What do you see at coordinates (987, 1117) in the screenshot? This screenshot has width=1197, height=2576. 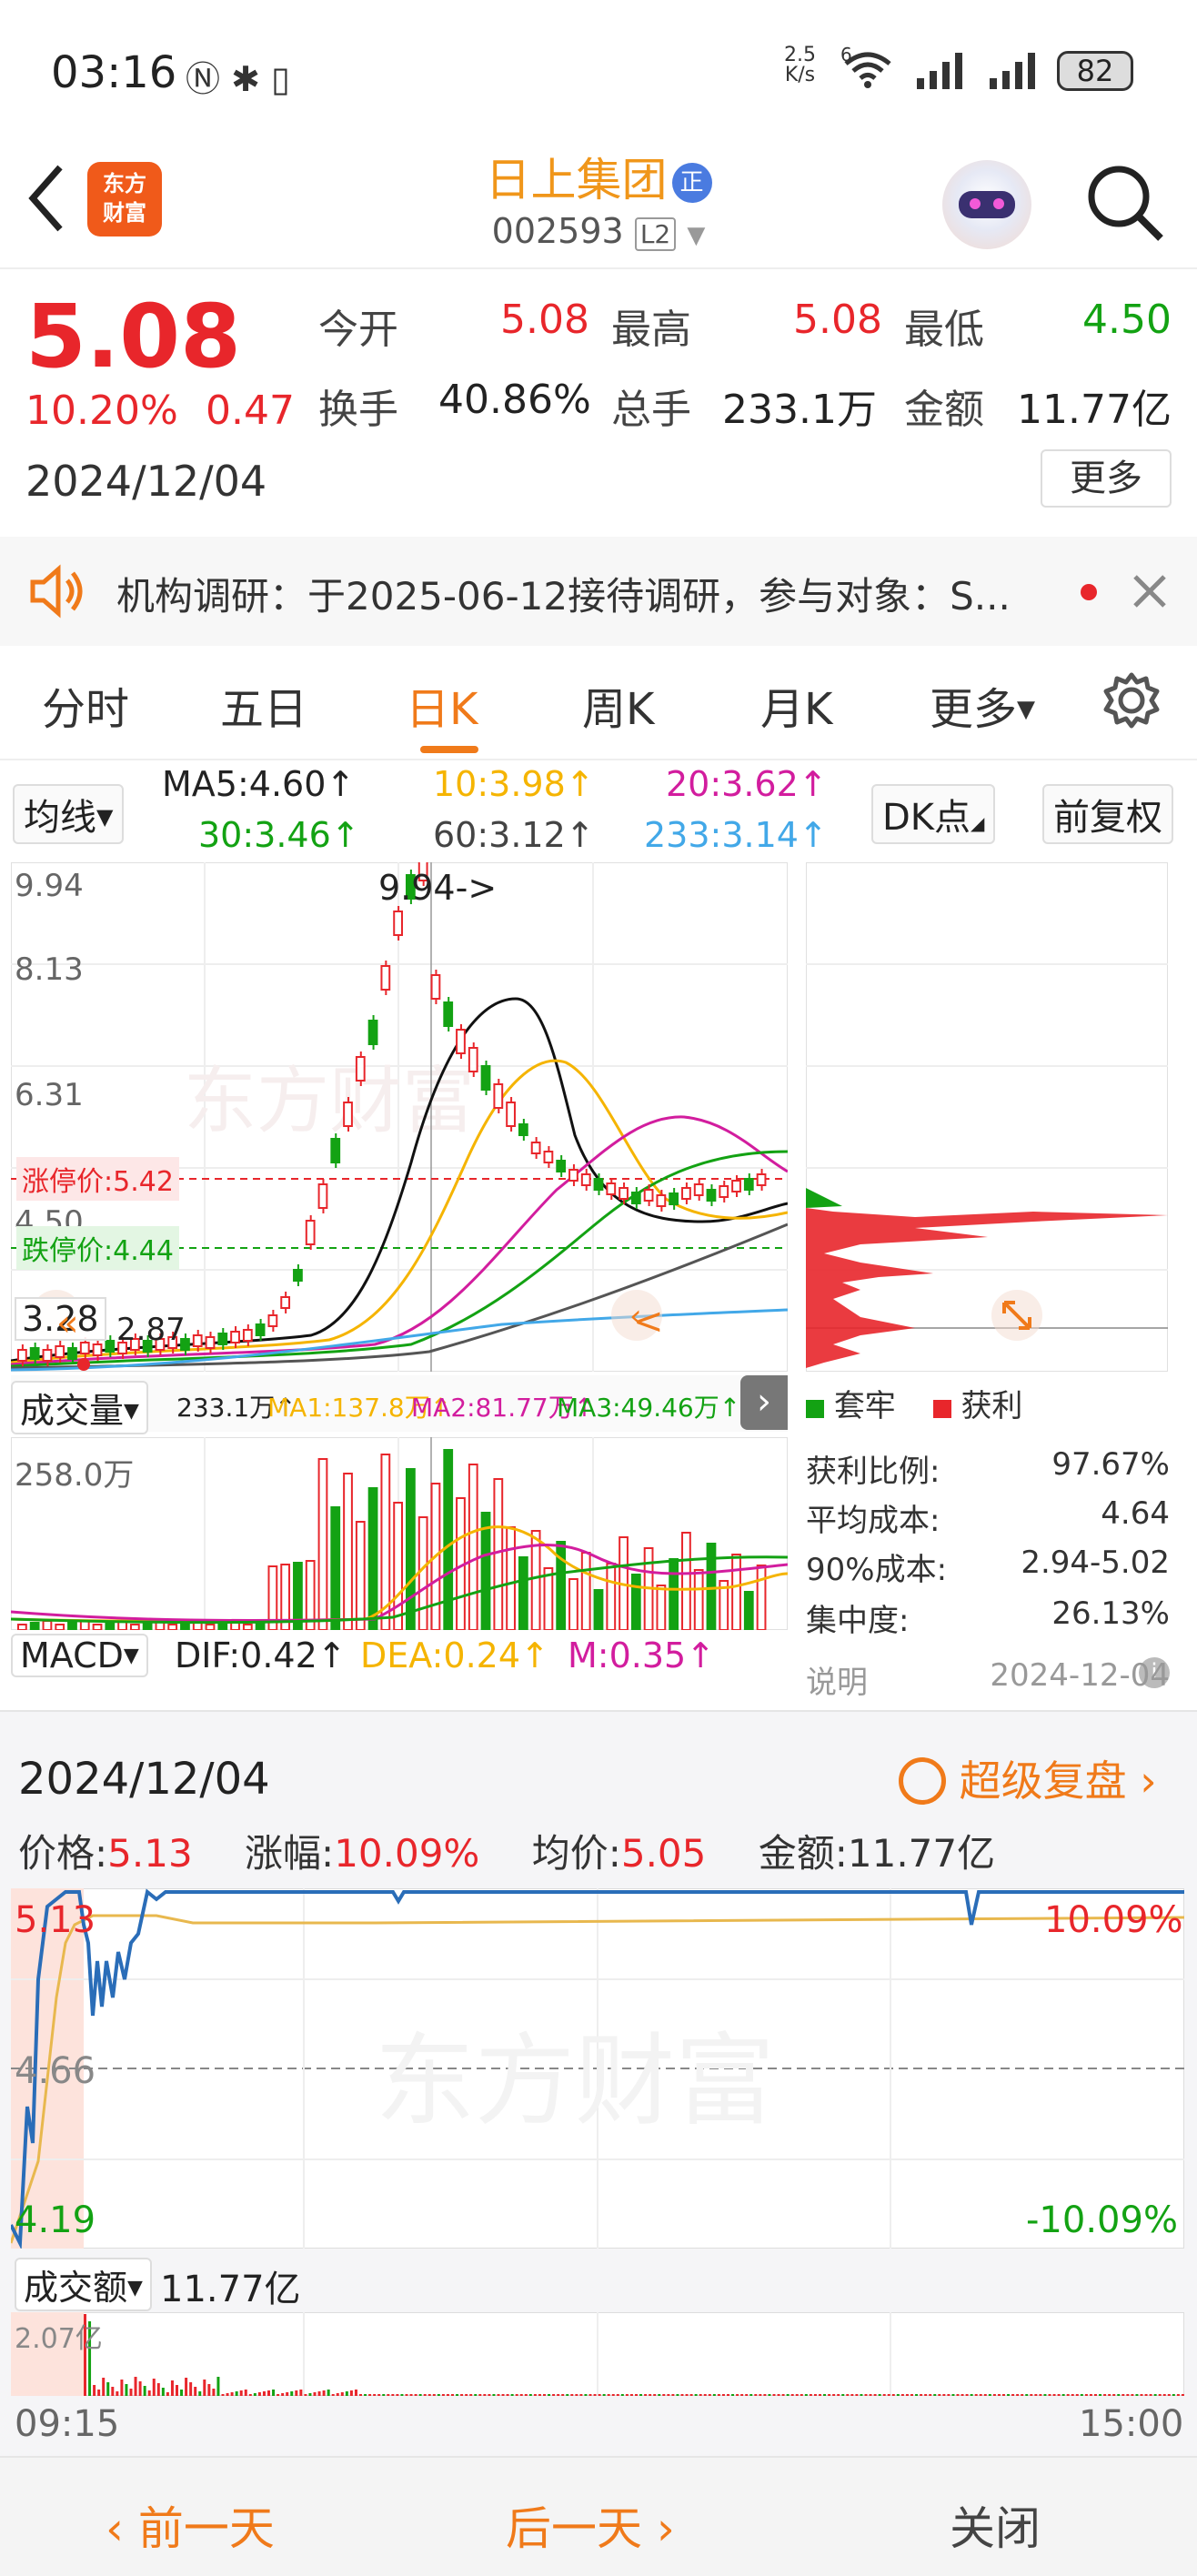 I see `chip-distribution-chart` at bounding box center [987, 1117].